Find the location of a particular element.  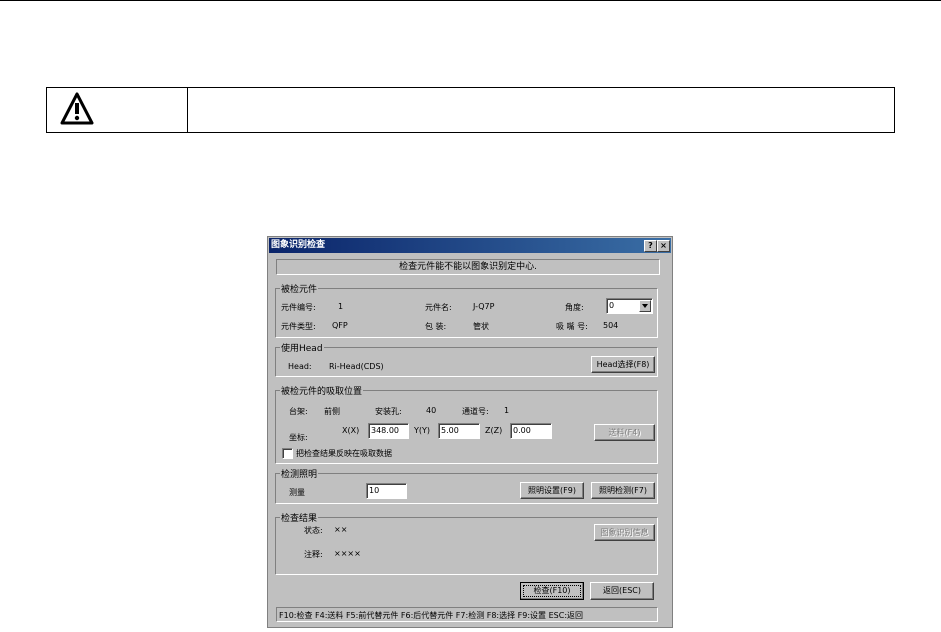

measure-label: 测量 is located at coordinates (297, 492).